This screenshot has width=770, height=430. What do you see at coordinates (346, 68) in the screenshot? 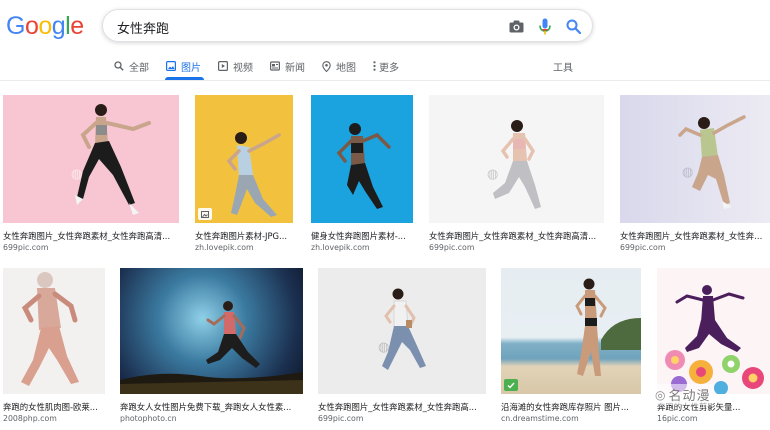
I see `tab-label: 地图` at bounding box center [346, 68].